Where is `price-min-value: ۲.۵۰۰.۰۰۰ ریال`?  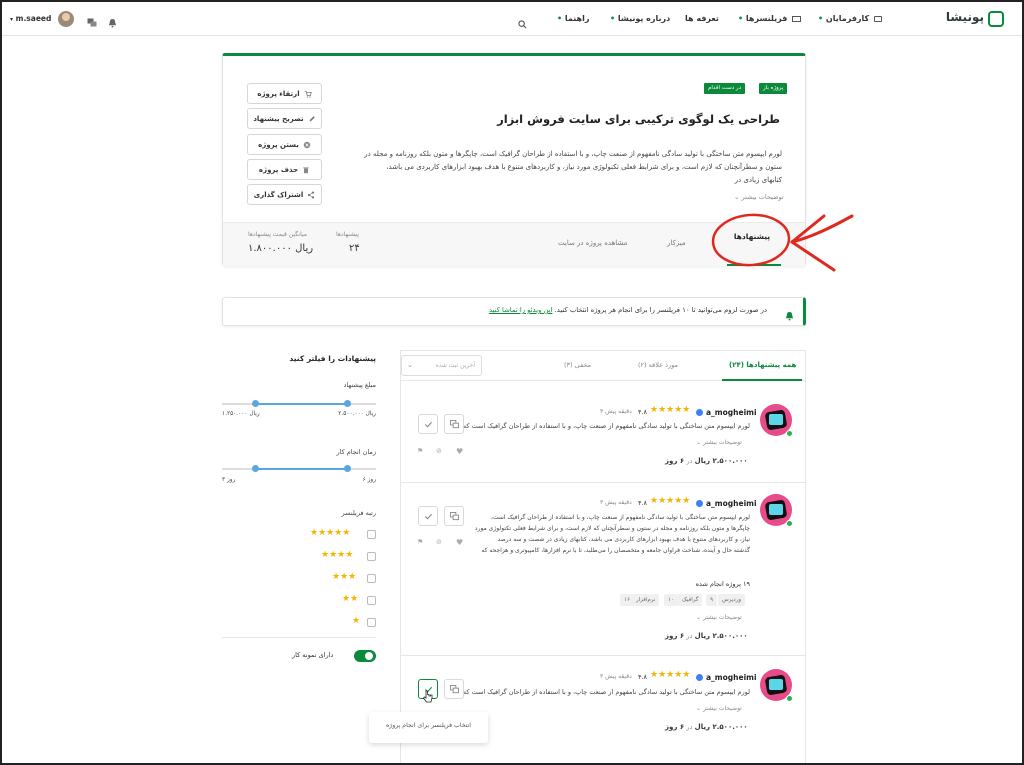
price-min-value: ۲.۵۰۰.۰۰۰ ریال is located at coordinates (357, 414).